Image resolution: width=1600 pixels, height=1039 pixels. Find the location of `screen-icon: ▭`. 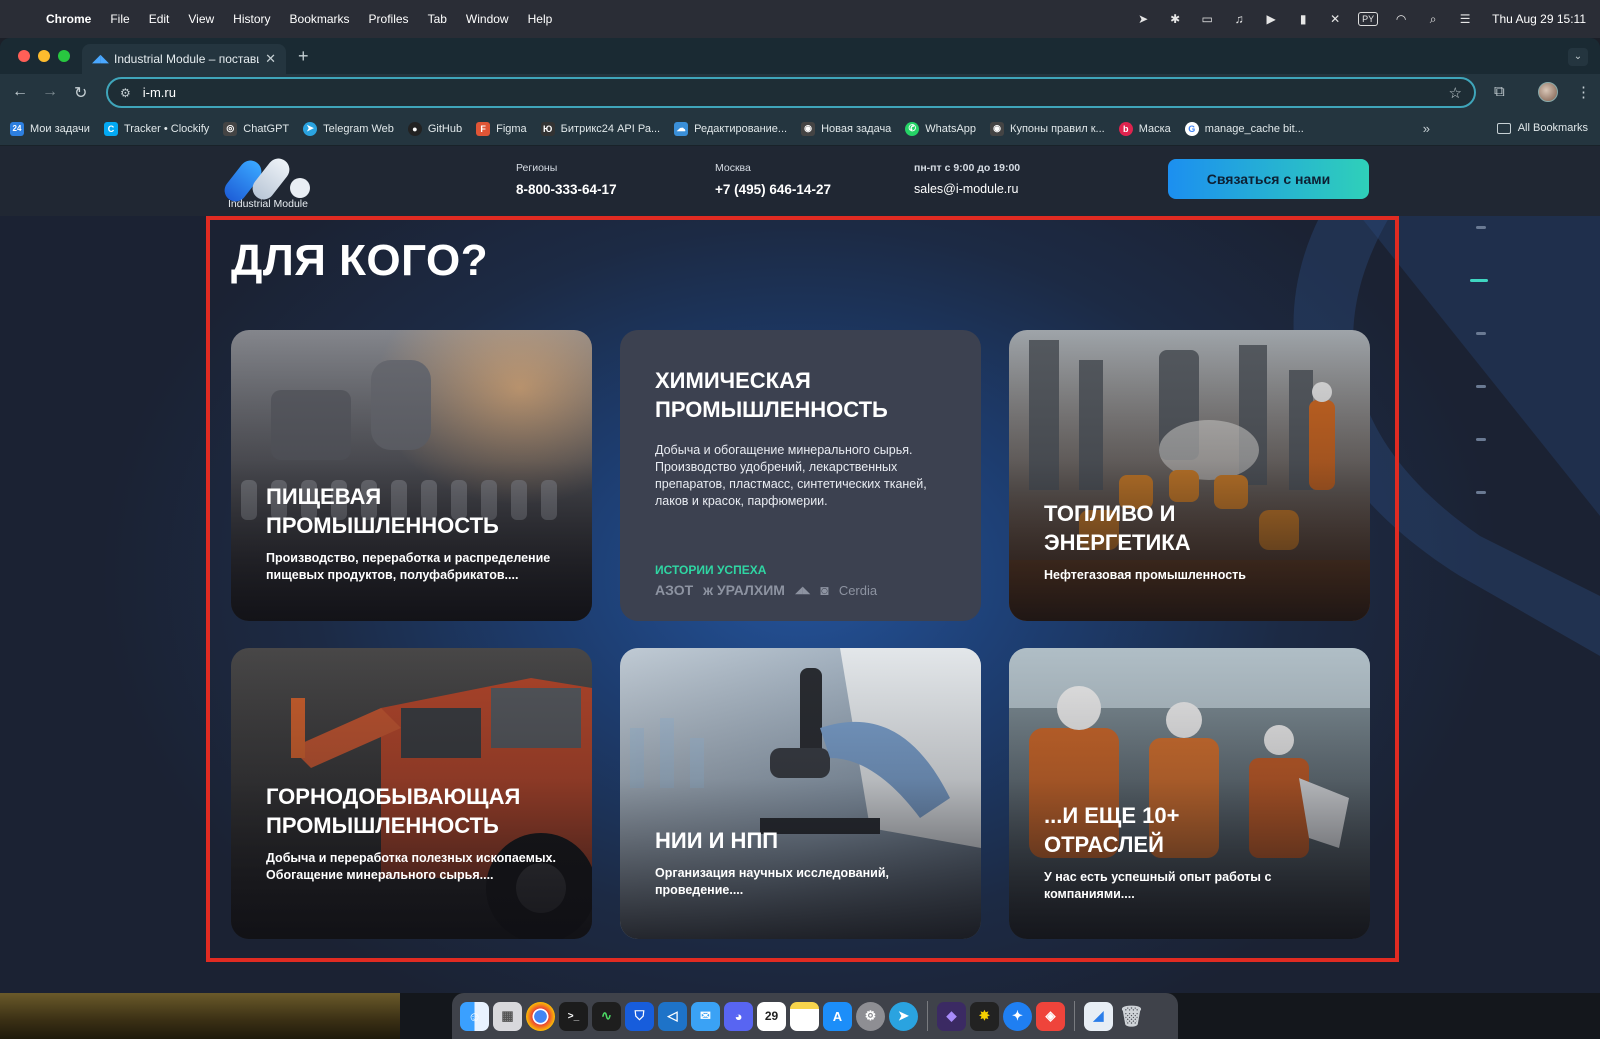

screen-icon: ▭ is located at coordinates (1207, 19).